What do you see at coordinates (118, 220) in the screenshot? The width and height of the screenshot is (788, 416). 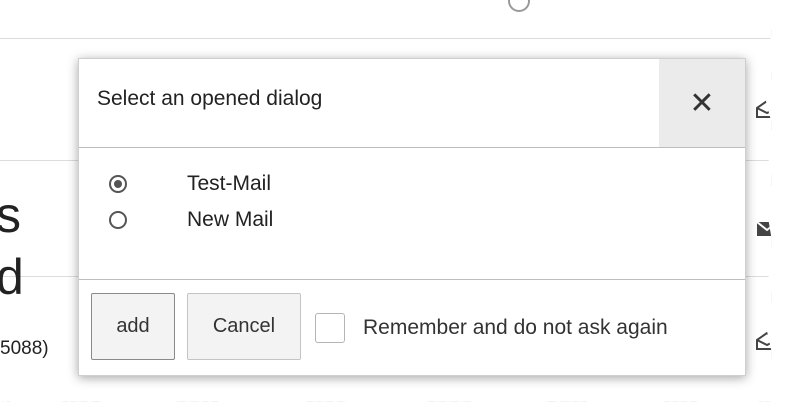 I see `radio-new-mail` at bounding box center [118, 220].